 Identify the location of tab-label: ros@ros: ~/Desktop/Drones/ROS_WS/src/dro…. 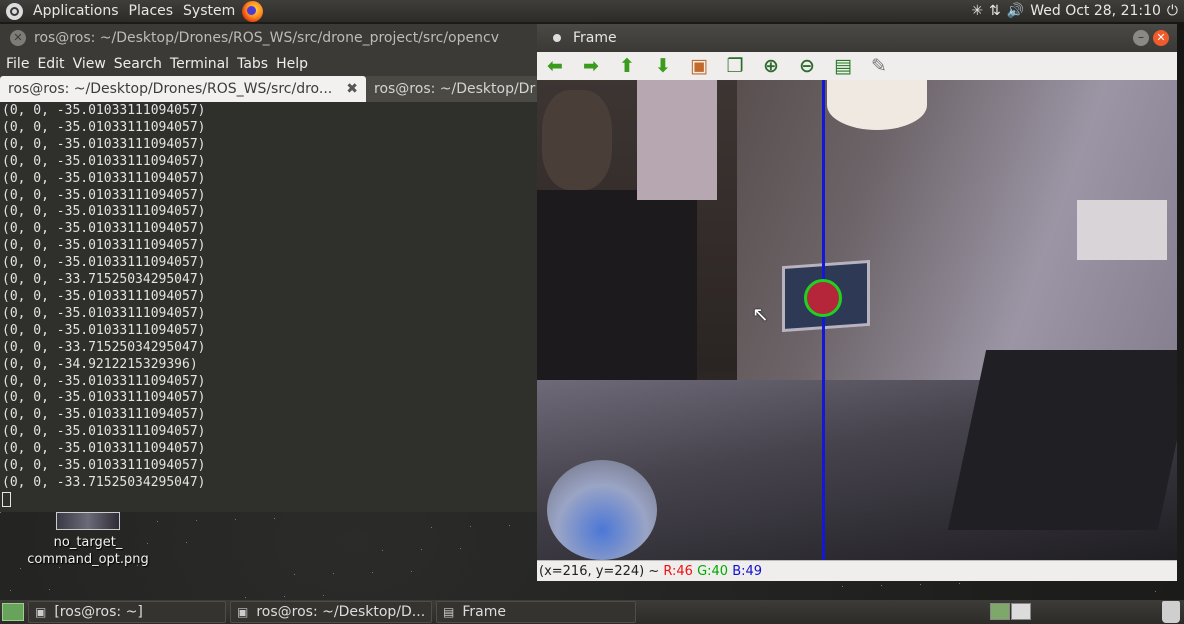
(170, 89).